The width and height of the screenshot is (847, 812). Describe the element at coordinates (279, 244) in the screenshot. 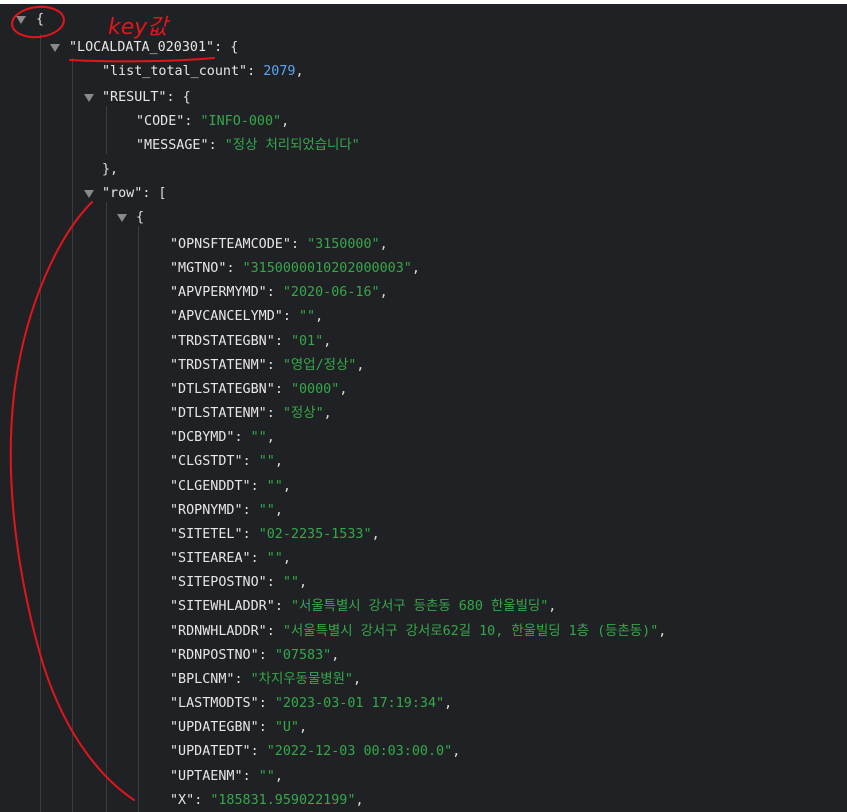

I see `field-line: "OPNSFTEAMCODE": "3150000",` at that location.